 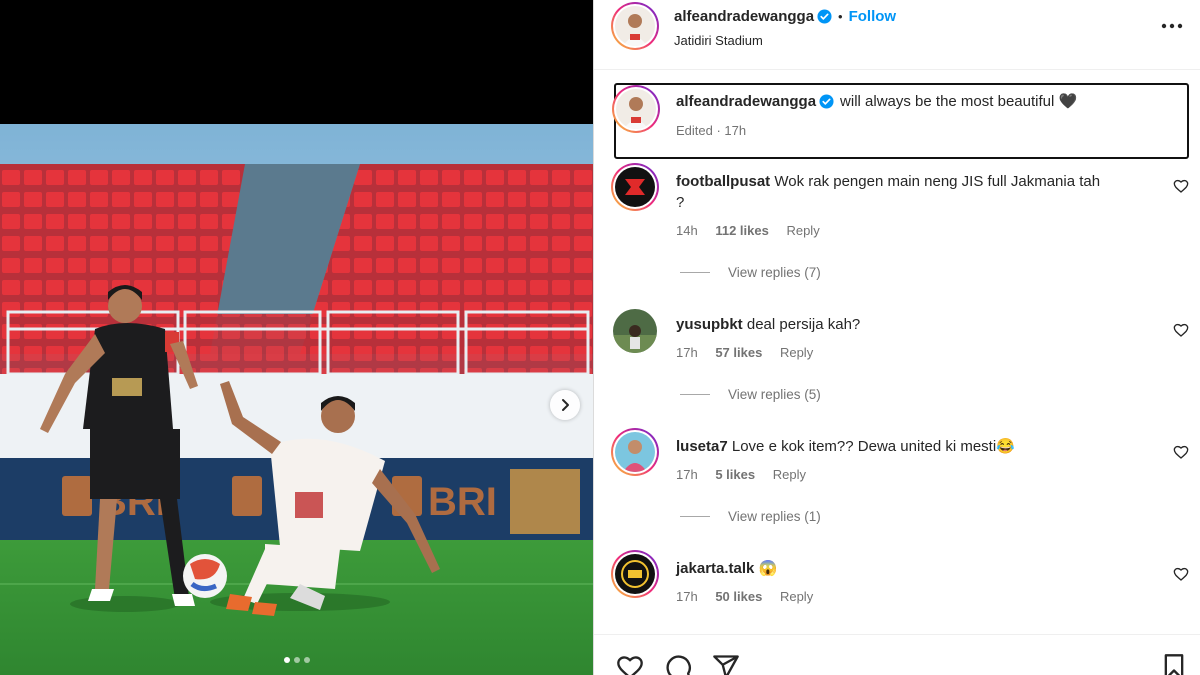 I want to click on caption-meta: Edited · 17h, so click(x=711, y=130).